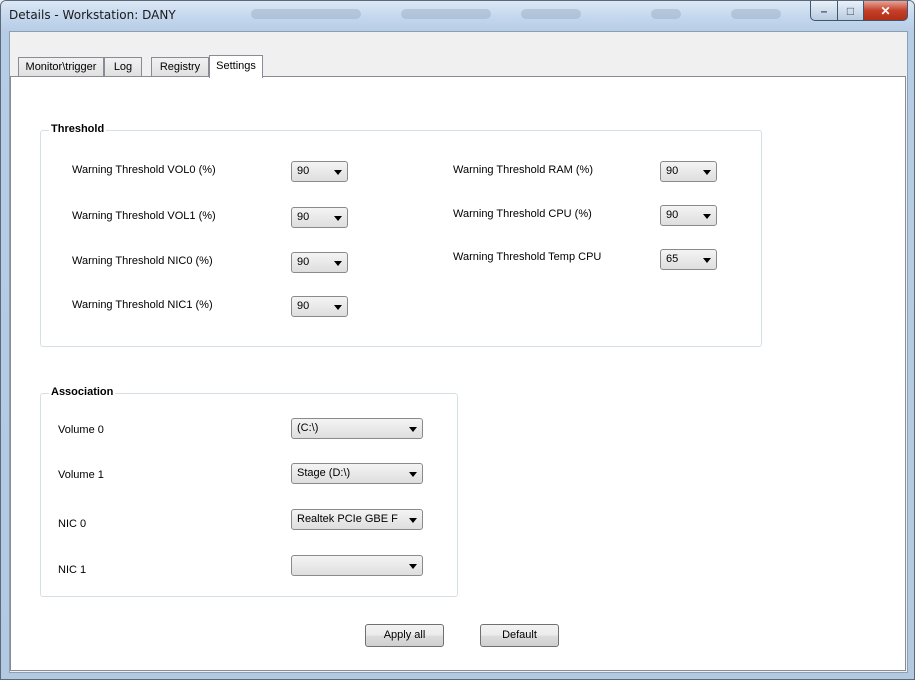  What do you see at coordinates (688, 259) in the screenshot?
I see `threshold-temp-cpu-select: 65` at bounding box center [688, 259].